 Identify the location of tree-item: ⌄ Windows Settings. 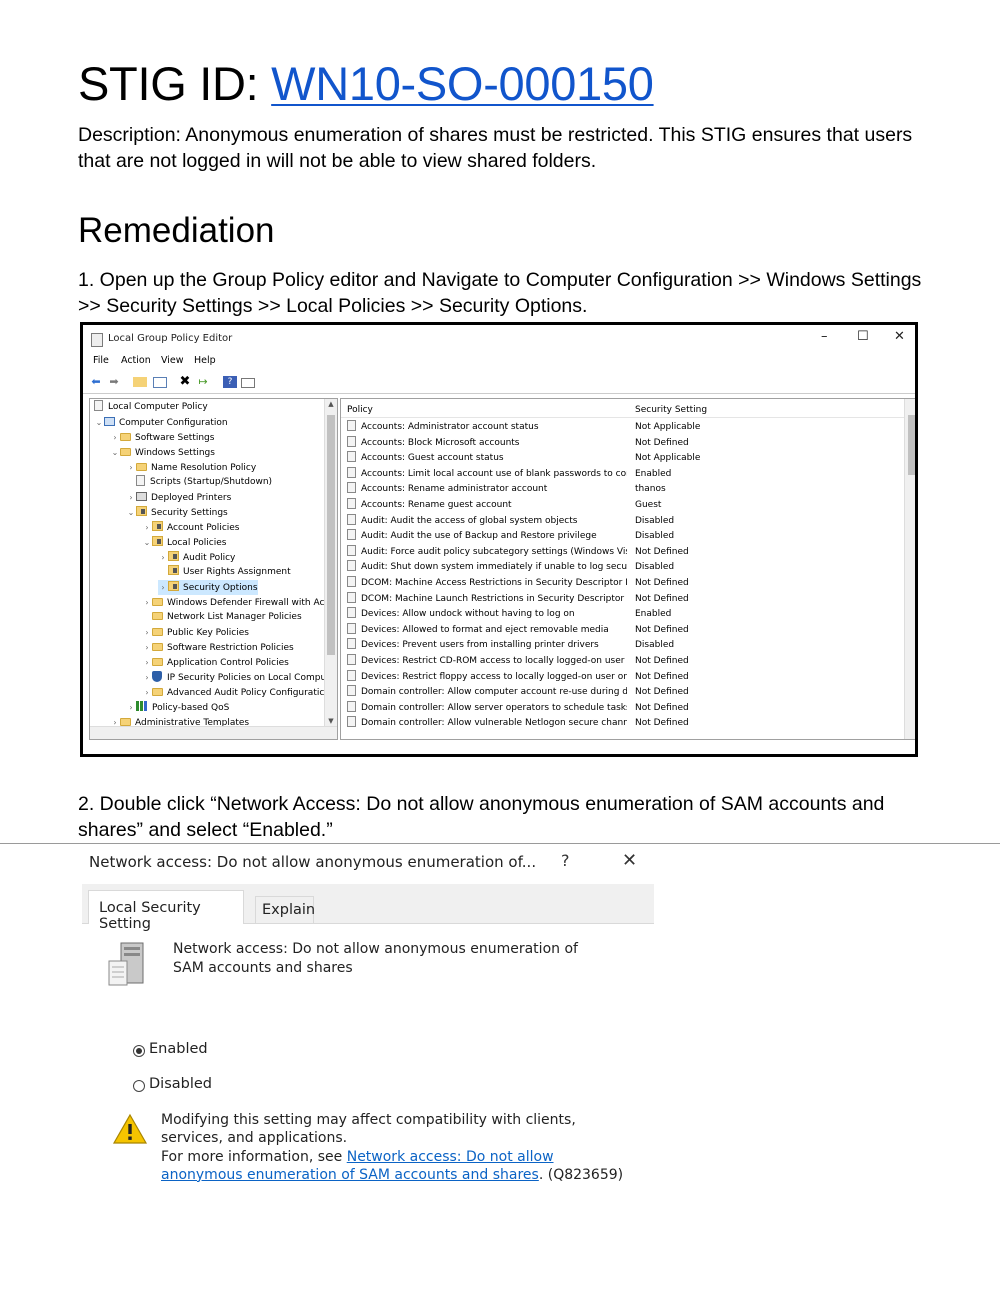
(162, 452).